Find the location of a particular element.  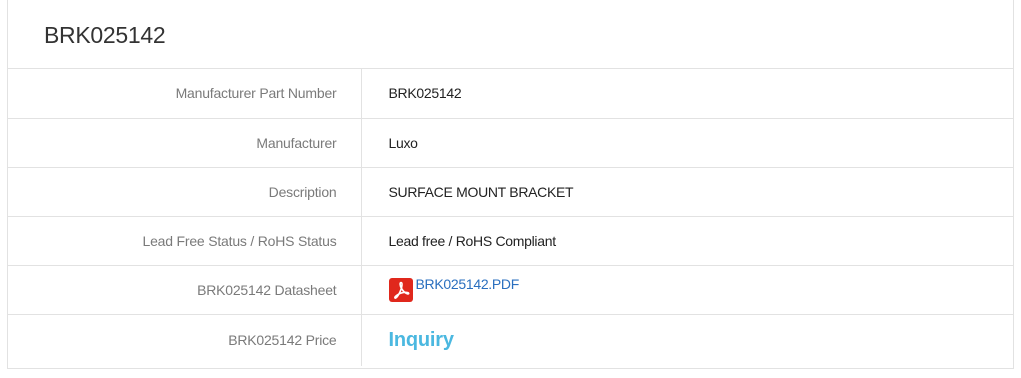

table-row: BRK025142 Datasheet BRK025142.PDF is located at coordinates (510, 290).